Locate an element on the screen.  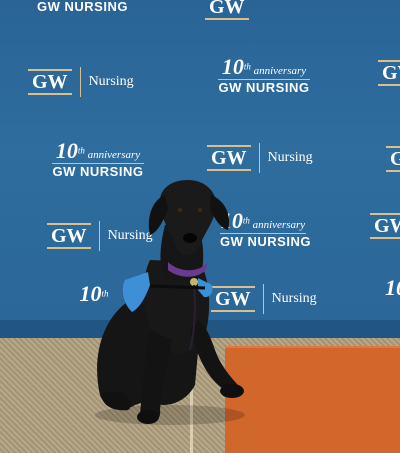
front-paw-right is located at coordinates (232, 391).